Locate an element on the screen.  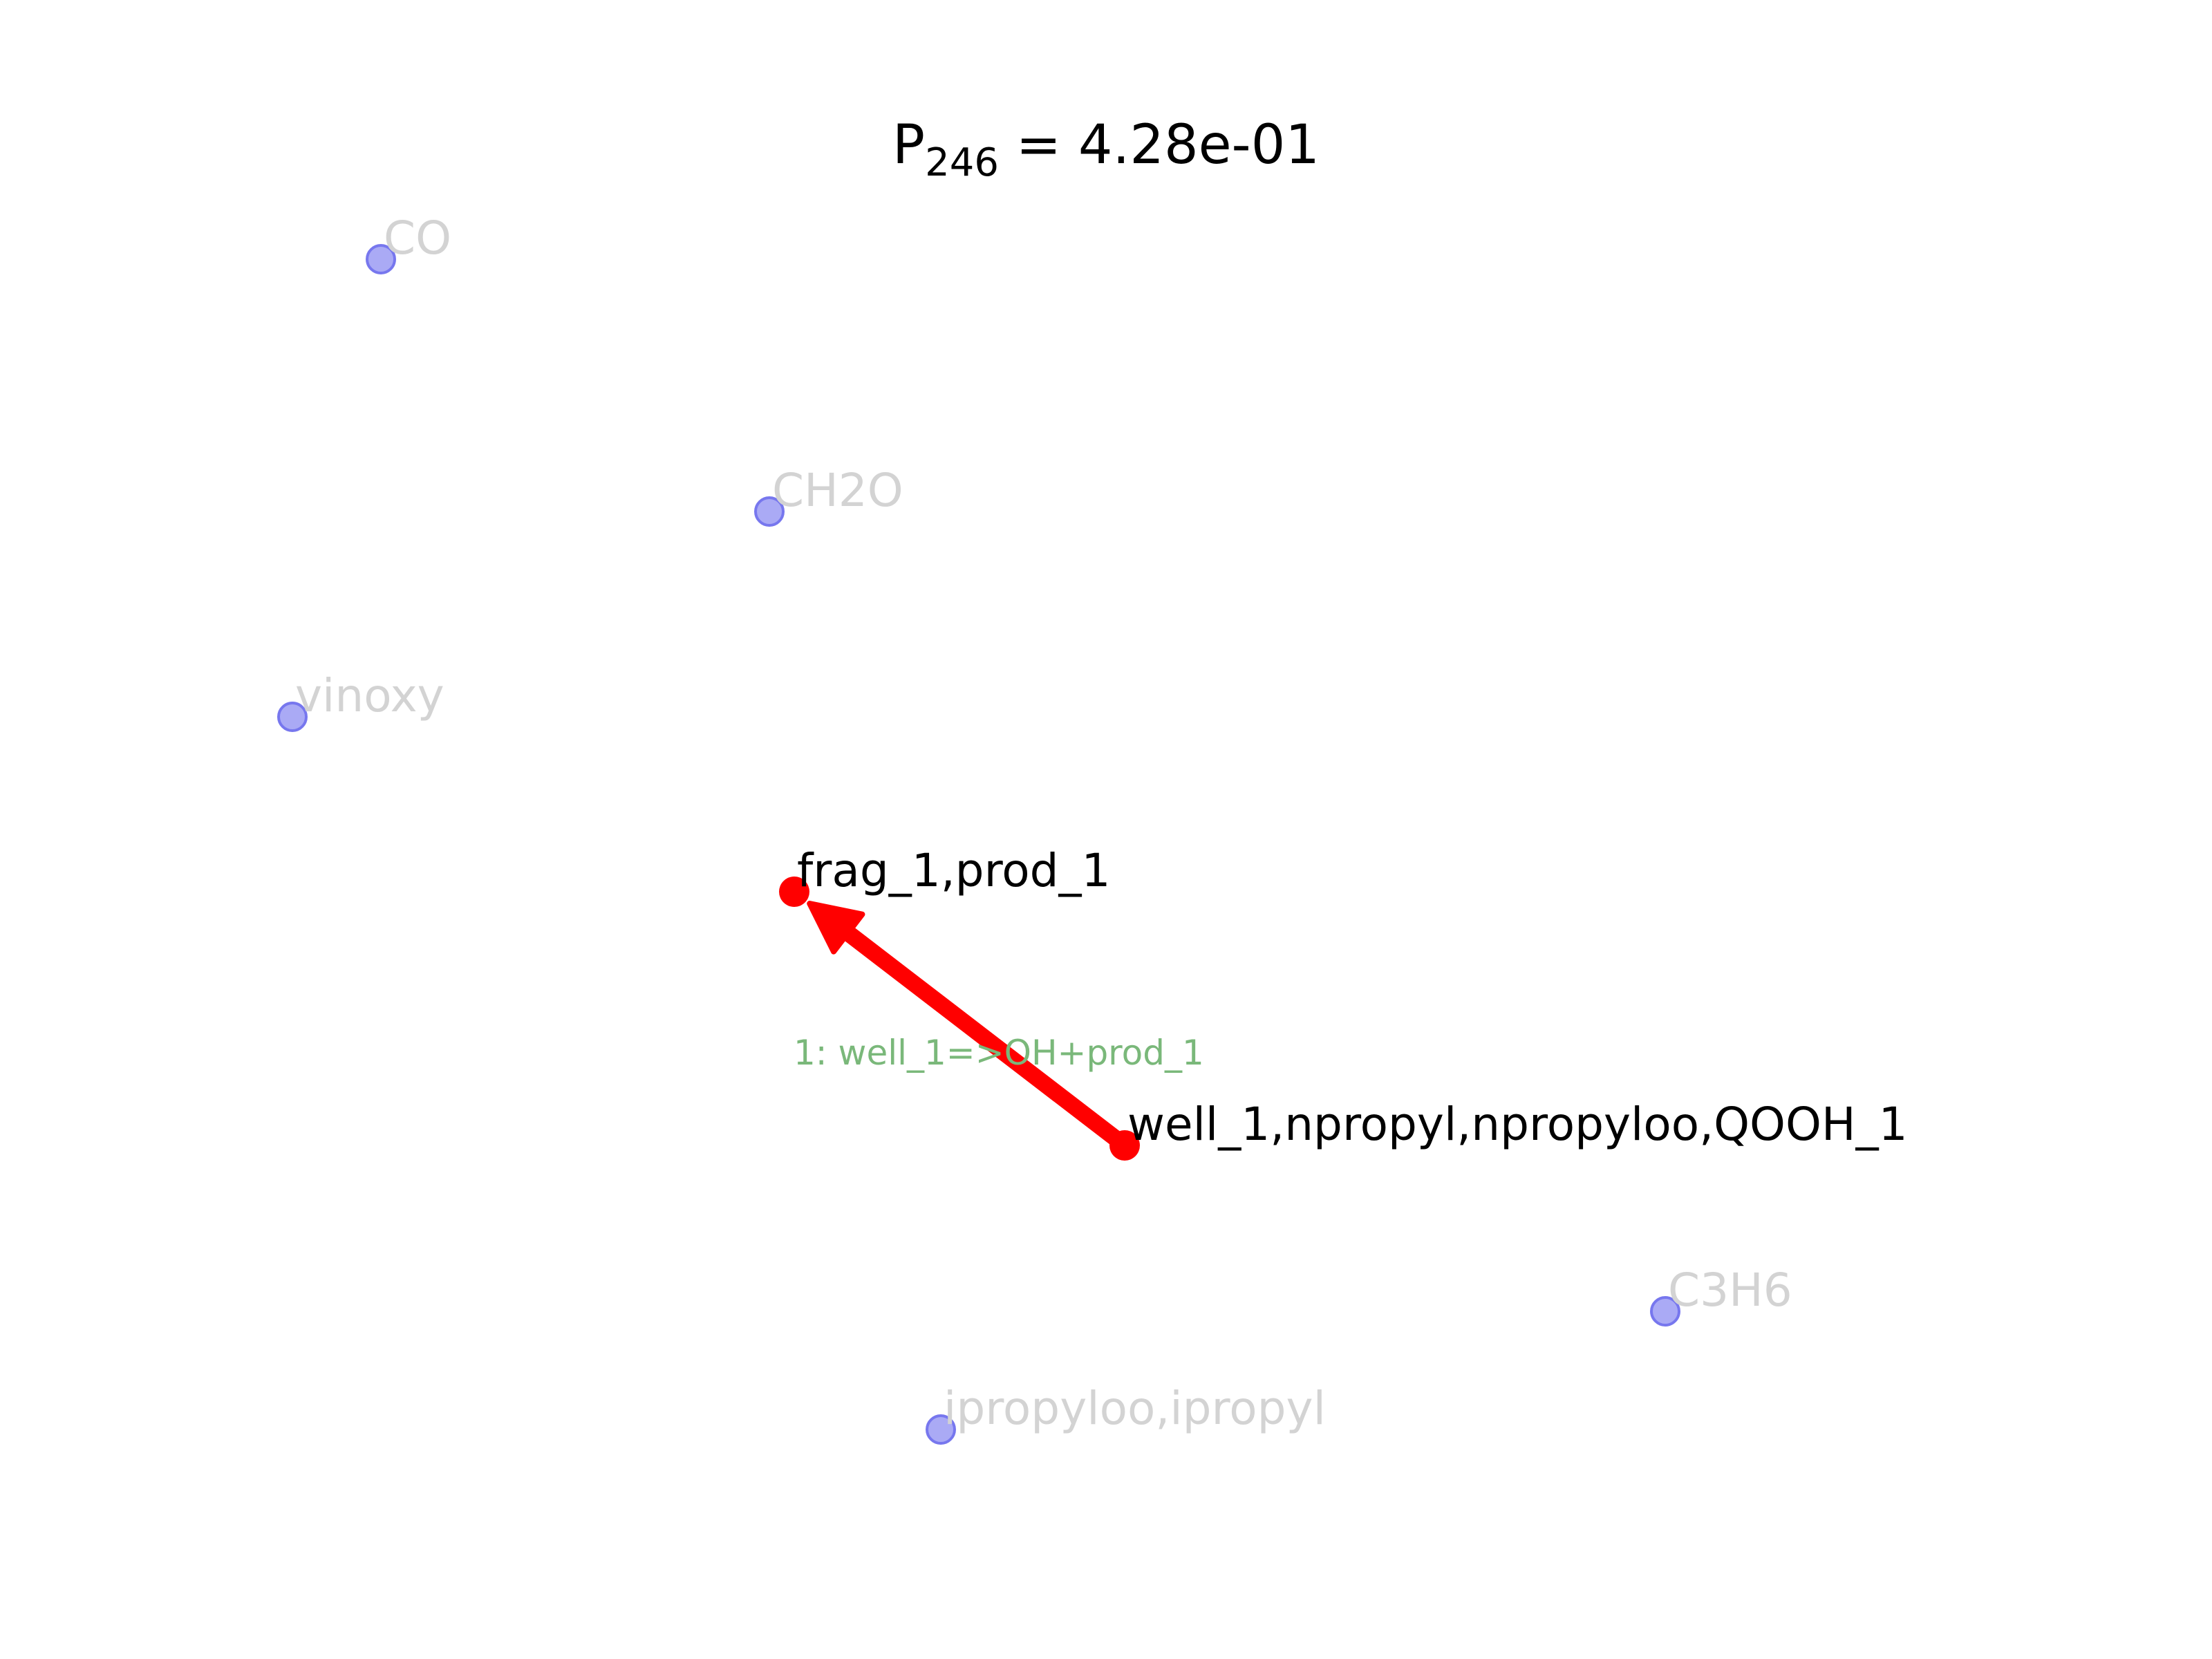
node-vinoxy-label: vinoxy is located at coordinates (370, 695).